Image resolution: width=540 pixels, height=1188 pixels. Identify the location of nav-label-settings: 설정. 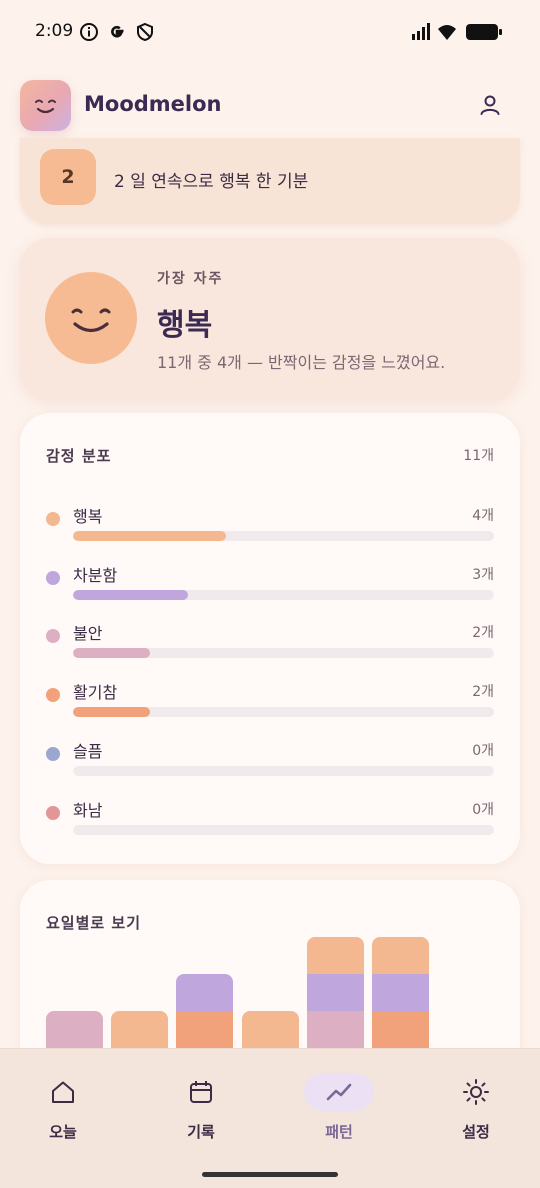
(476, 1132).